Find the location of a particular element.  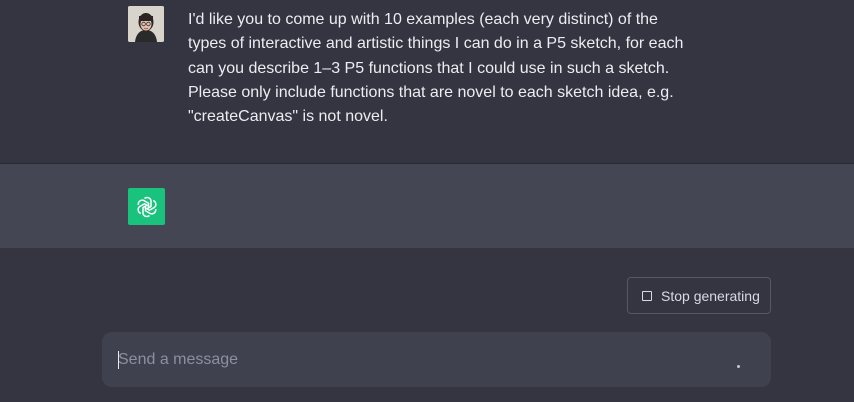

user-avatar is located at coordinates (146, 24).